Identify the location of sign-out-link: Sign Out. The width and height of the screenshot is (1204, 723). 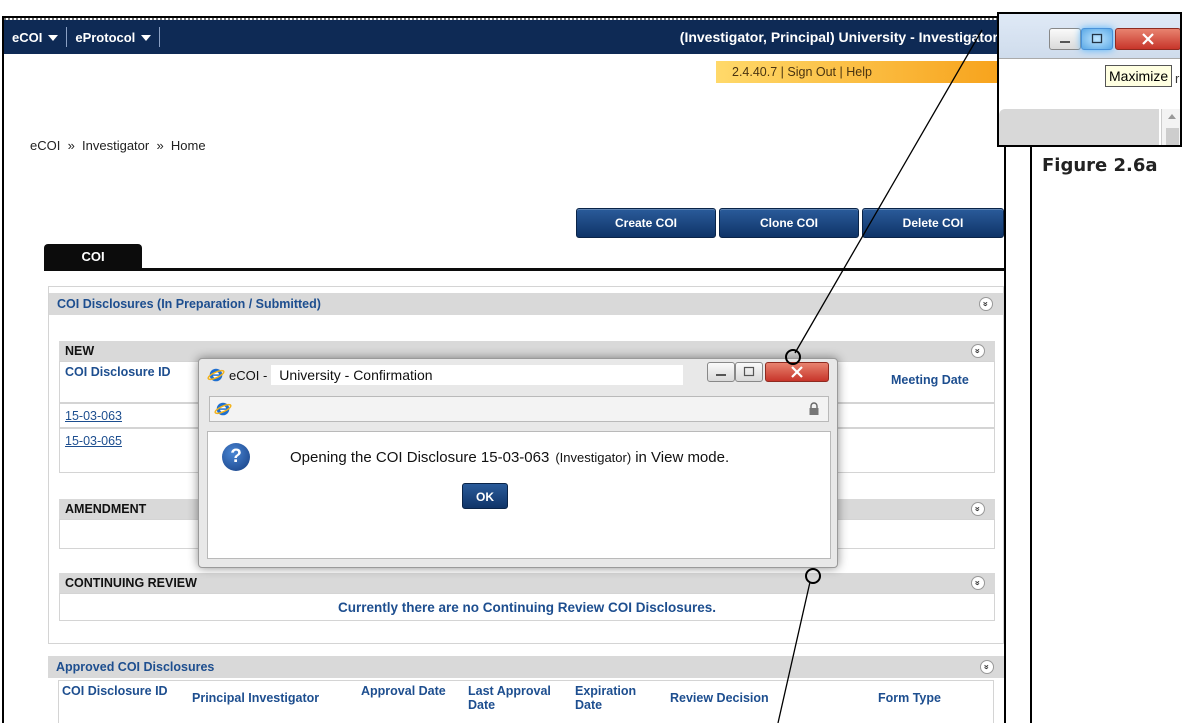
(811, 72).